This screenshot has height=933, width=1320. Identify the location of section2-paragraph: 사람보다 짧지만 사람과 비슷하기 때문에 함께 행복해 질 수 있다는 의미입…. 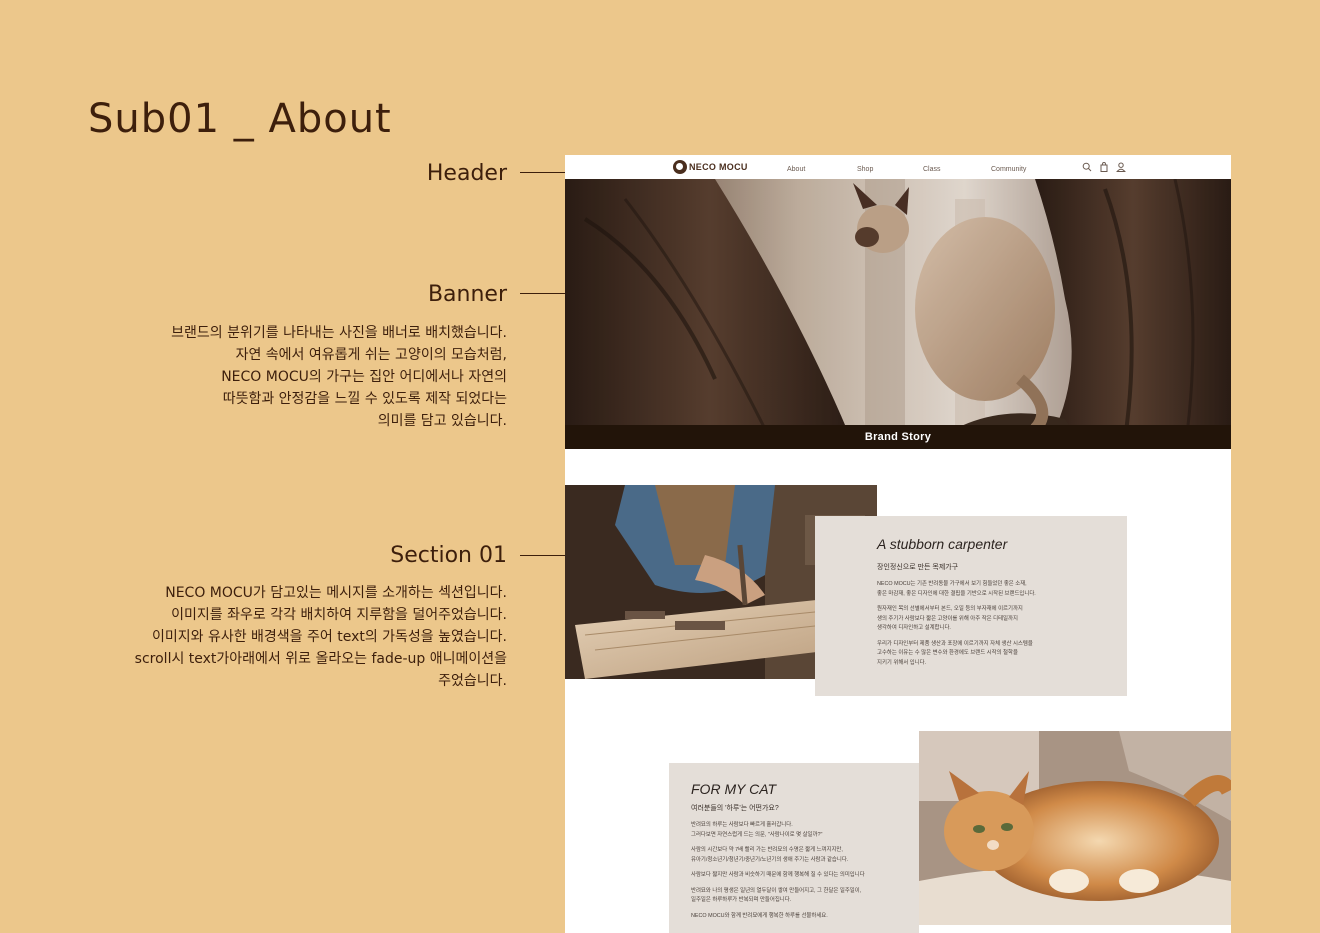
(801, 876).